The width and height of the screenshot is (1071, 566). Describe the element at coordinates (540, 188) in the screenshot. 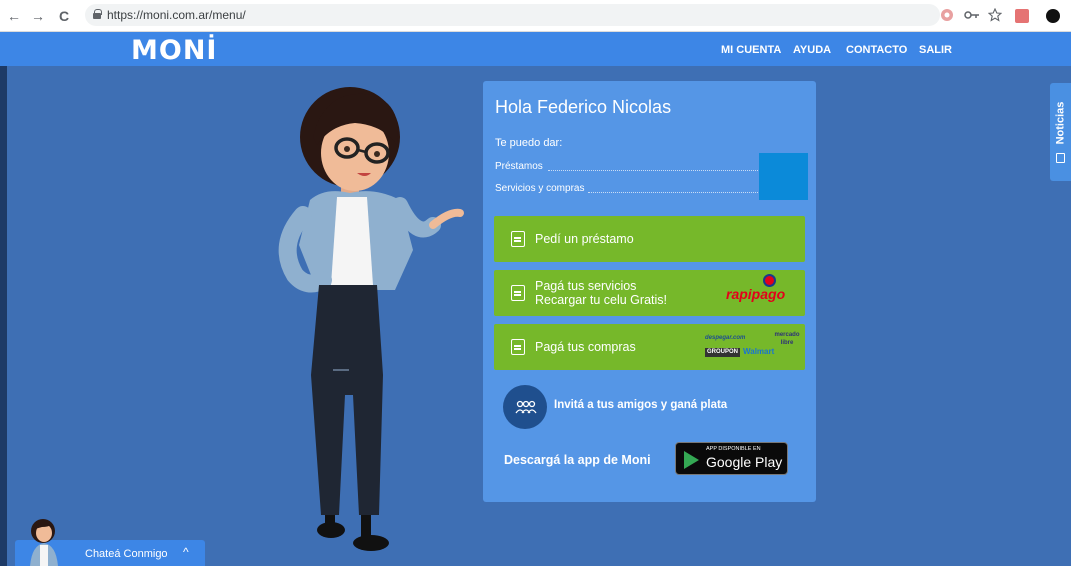

I see `offer-servicios: Servicios y compras` at that location.